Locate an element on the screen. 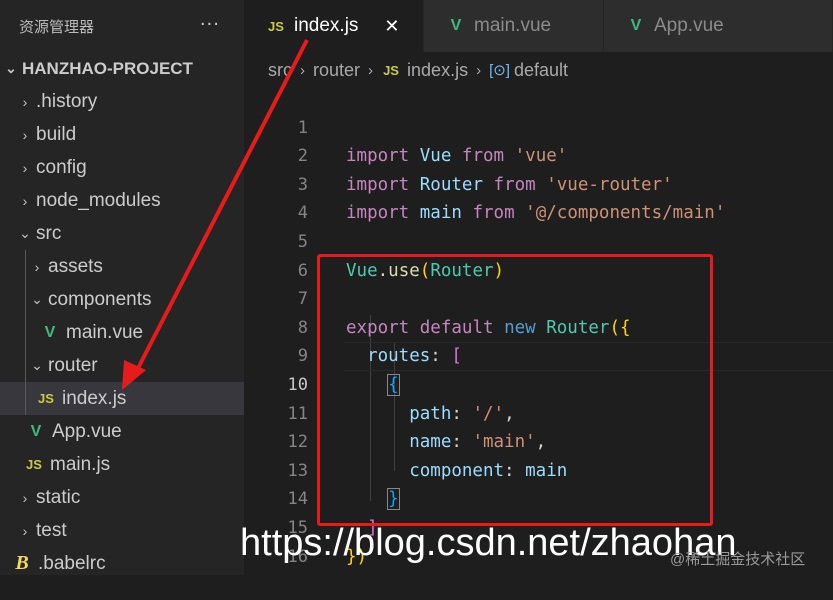  tree-item-label: src is located at coordinates (49, 233).